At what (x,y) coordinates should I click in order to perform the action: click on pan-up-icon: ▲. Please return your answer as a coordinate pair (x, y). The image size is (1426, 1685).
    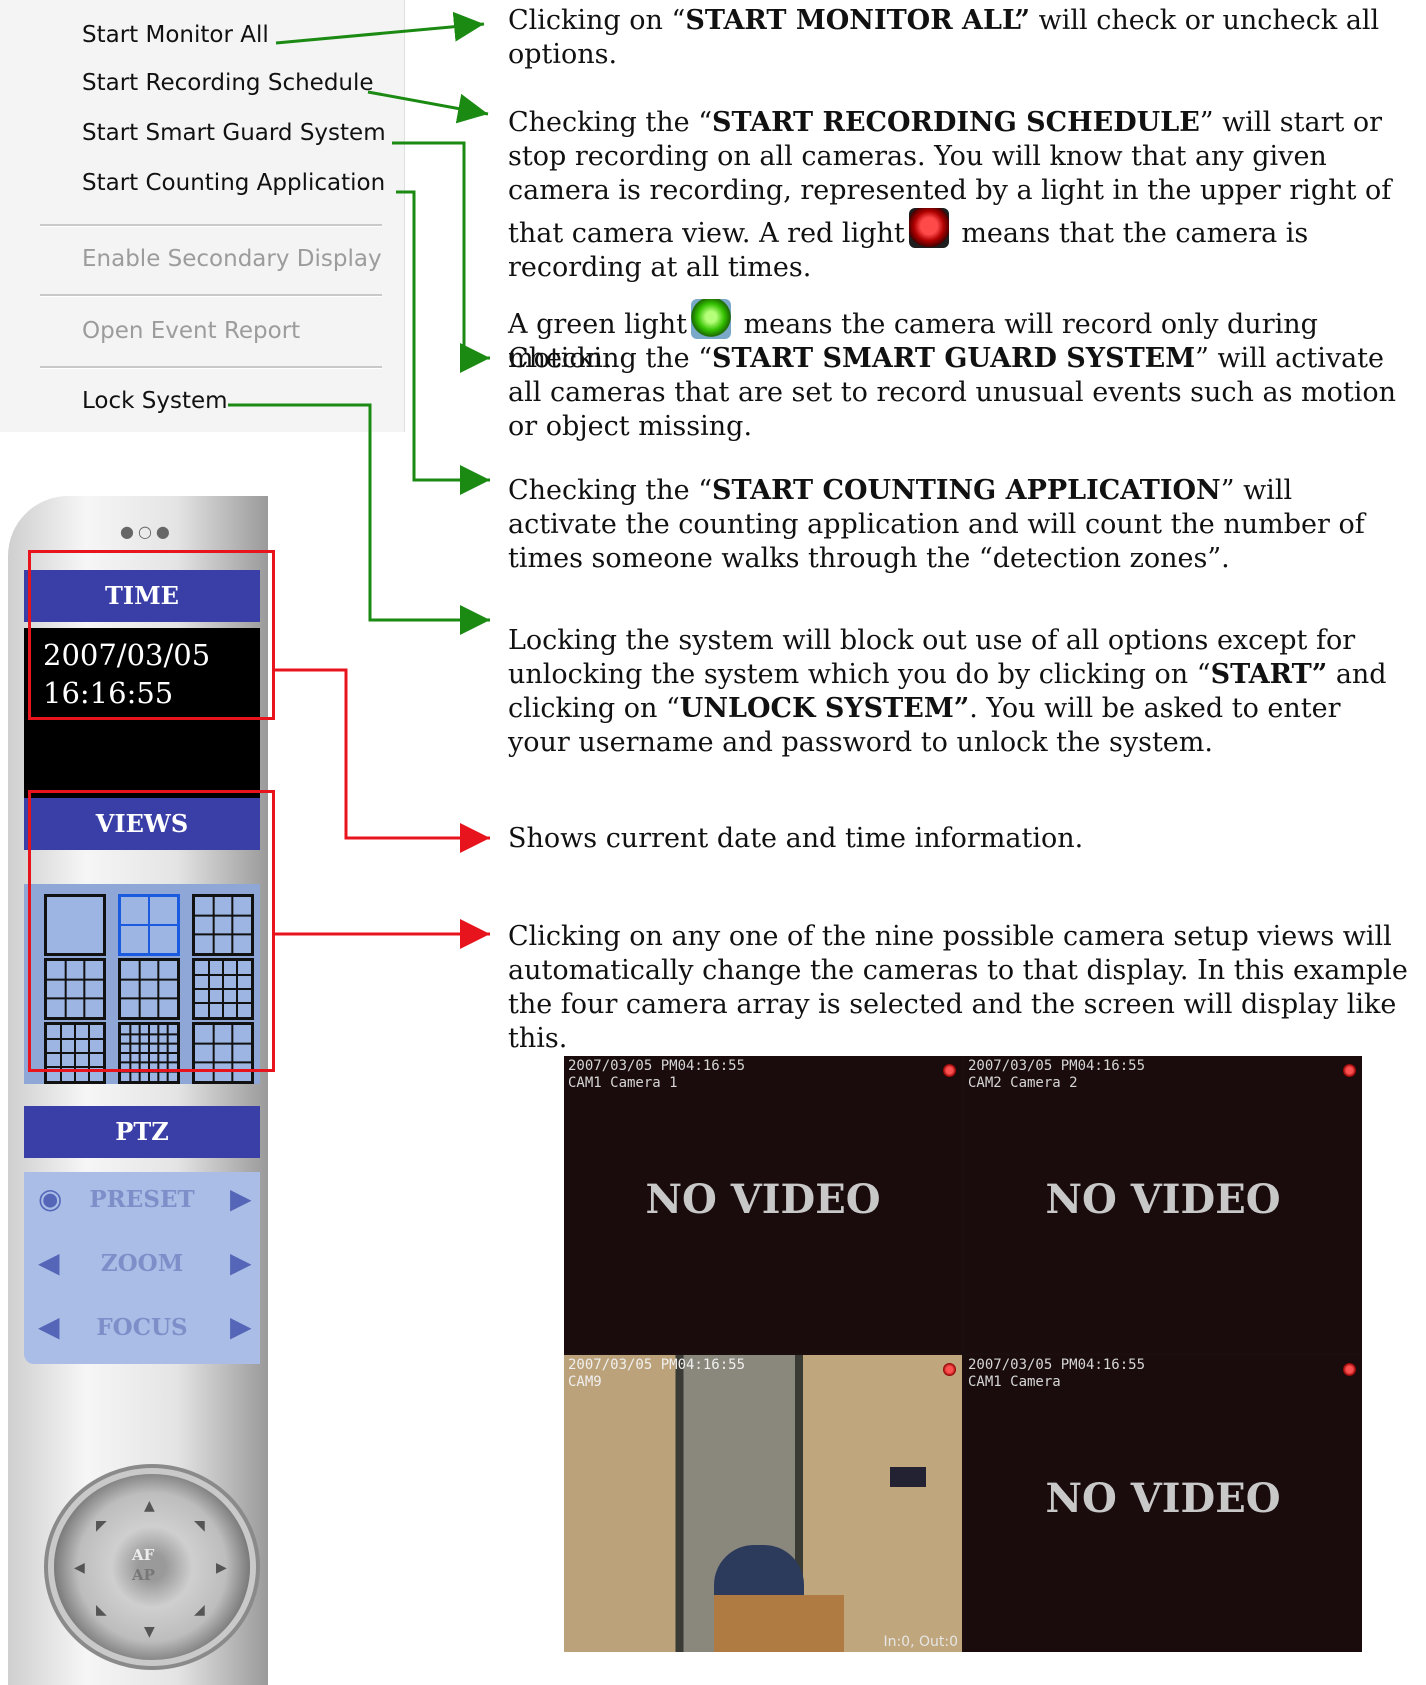
    Looking at the image, I should click on (149, 1506).